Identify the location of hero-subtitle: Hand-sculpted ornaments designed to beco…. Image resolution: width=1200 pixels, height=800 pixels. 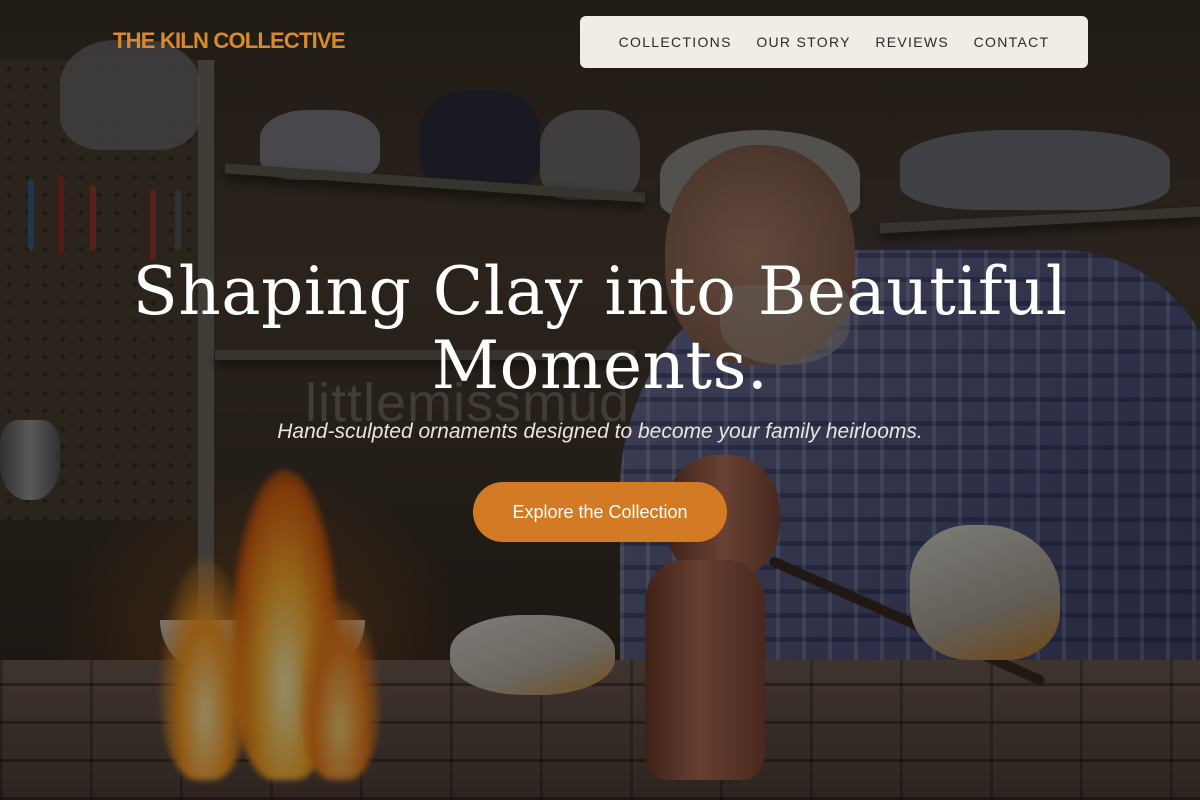
(600, 431).